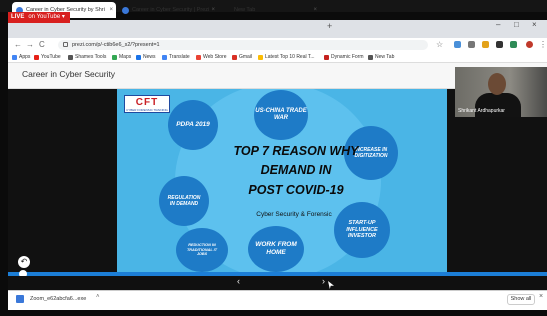 This screenshot has width=547, height=316. What do you see at coordinates (51, 57) in the screenshot?
I see `bookmark-label: YouTube` at bounding box center [51, 57].